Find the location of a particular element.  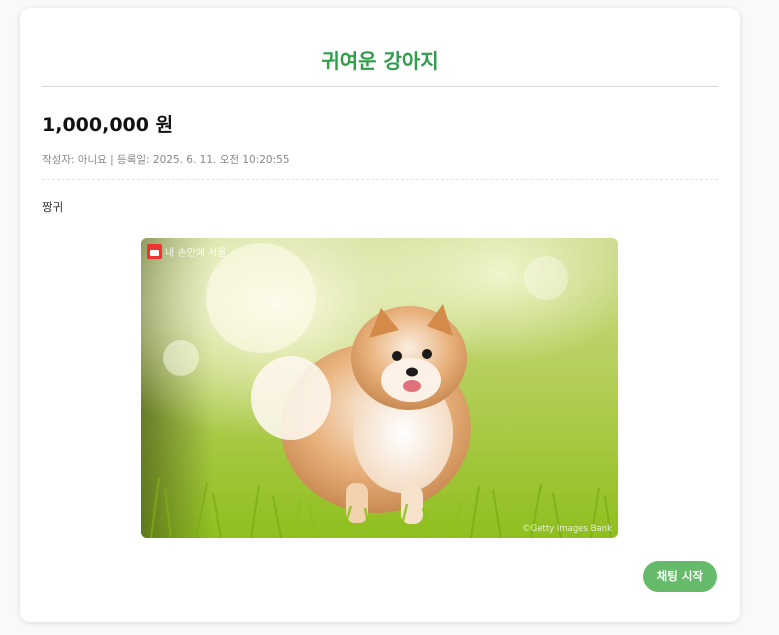

watermark-text: 내 손안에 서울 is located at coordinates (196, 253).